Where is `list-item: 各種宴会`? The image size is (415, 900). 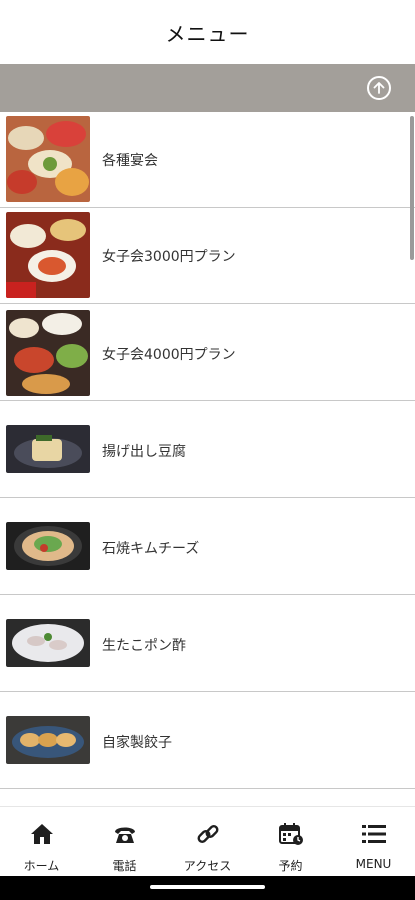 list-item: 各種宴会 is located at coordinates (207, 160).